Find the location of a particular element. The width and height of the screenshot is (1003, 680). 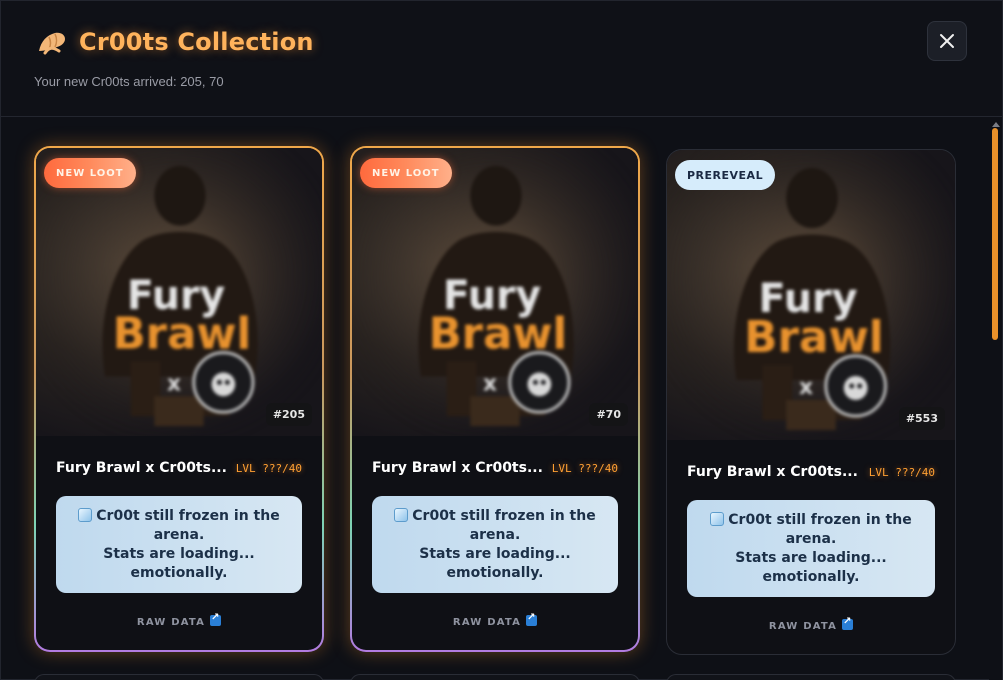

token-number-badge: #553 is located at coordinates (921, 418).